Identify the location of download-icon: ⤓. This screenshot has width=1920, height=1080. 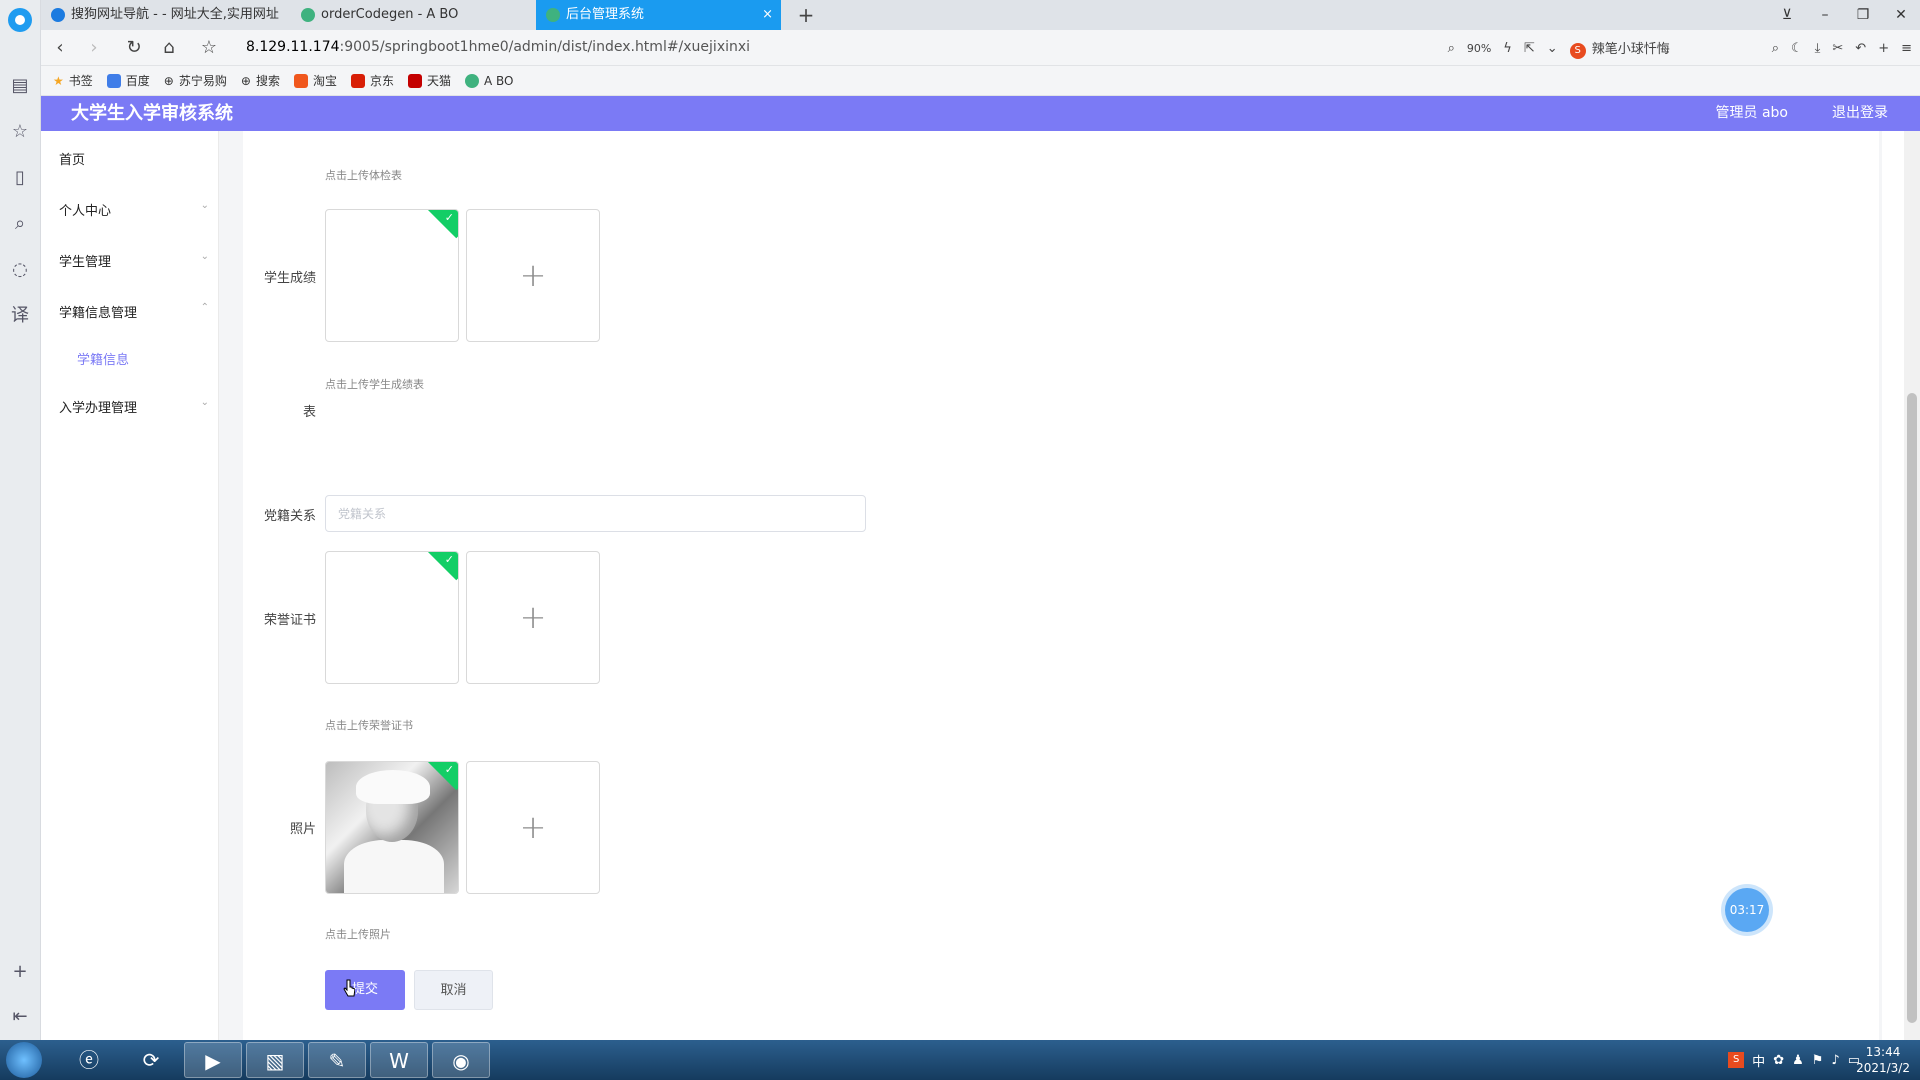
(1818, 48).